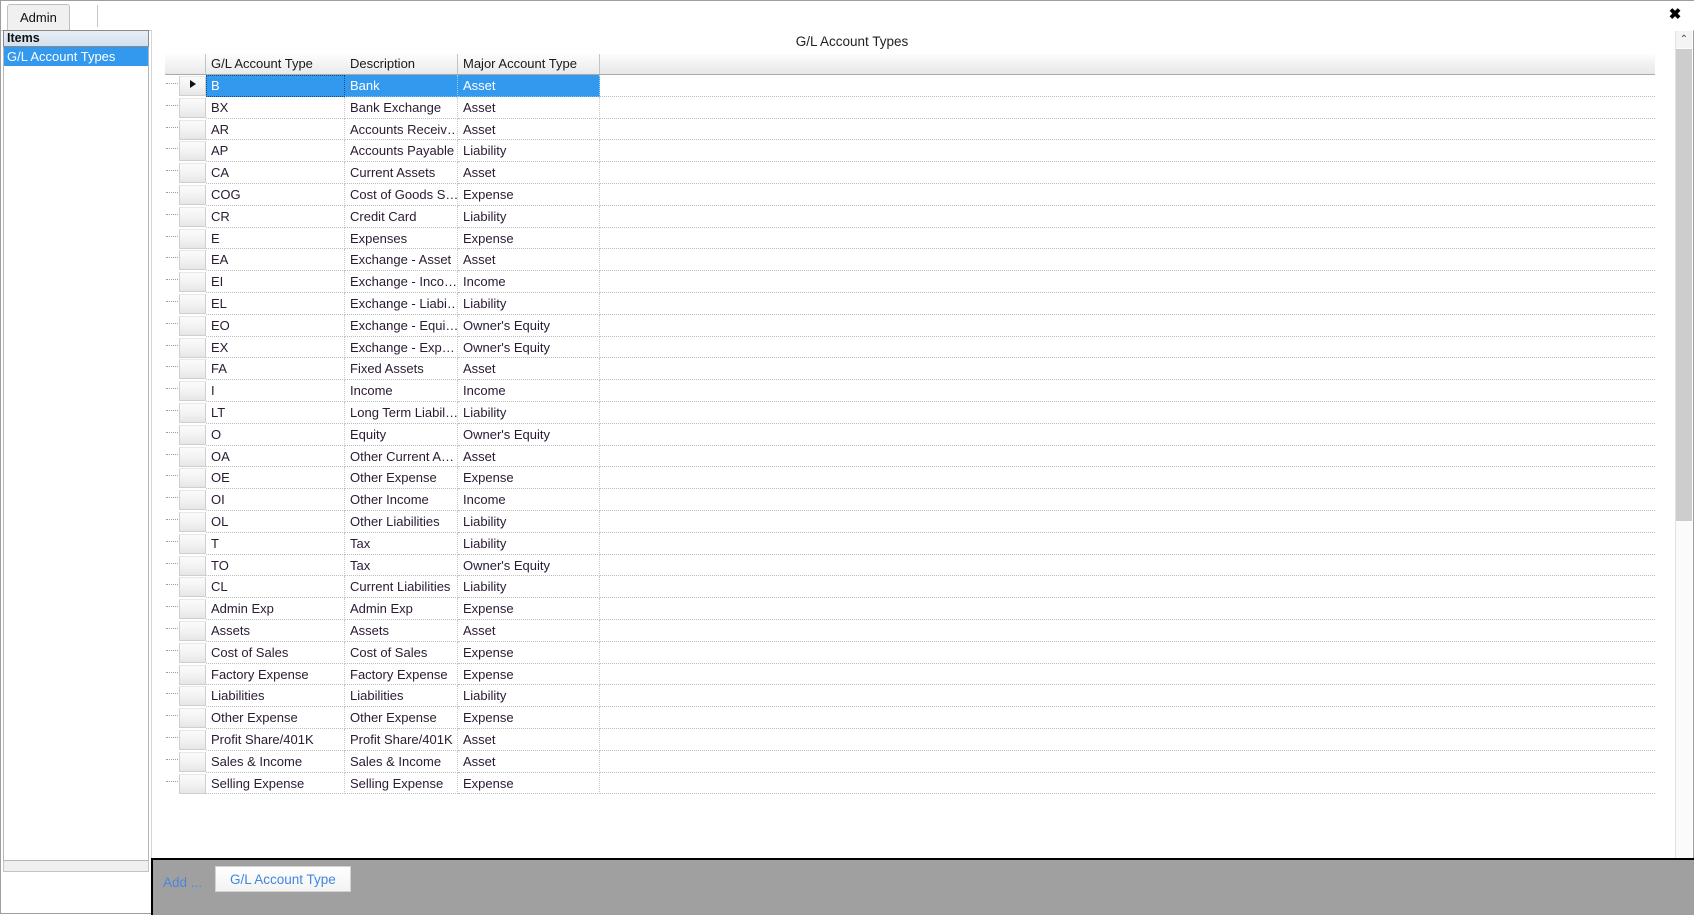 The image size is (1694, 915). I want to click on table-row: CL Current Liabilities Liability, so click(910, 587).